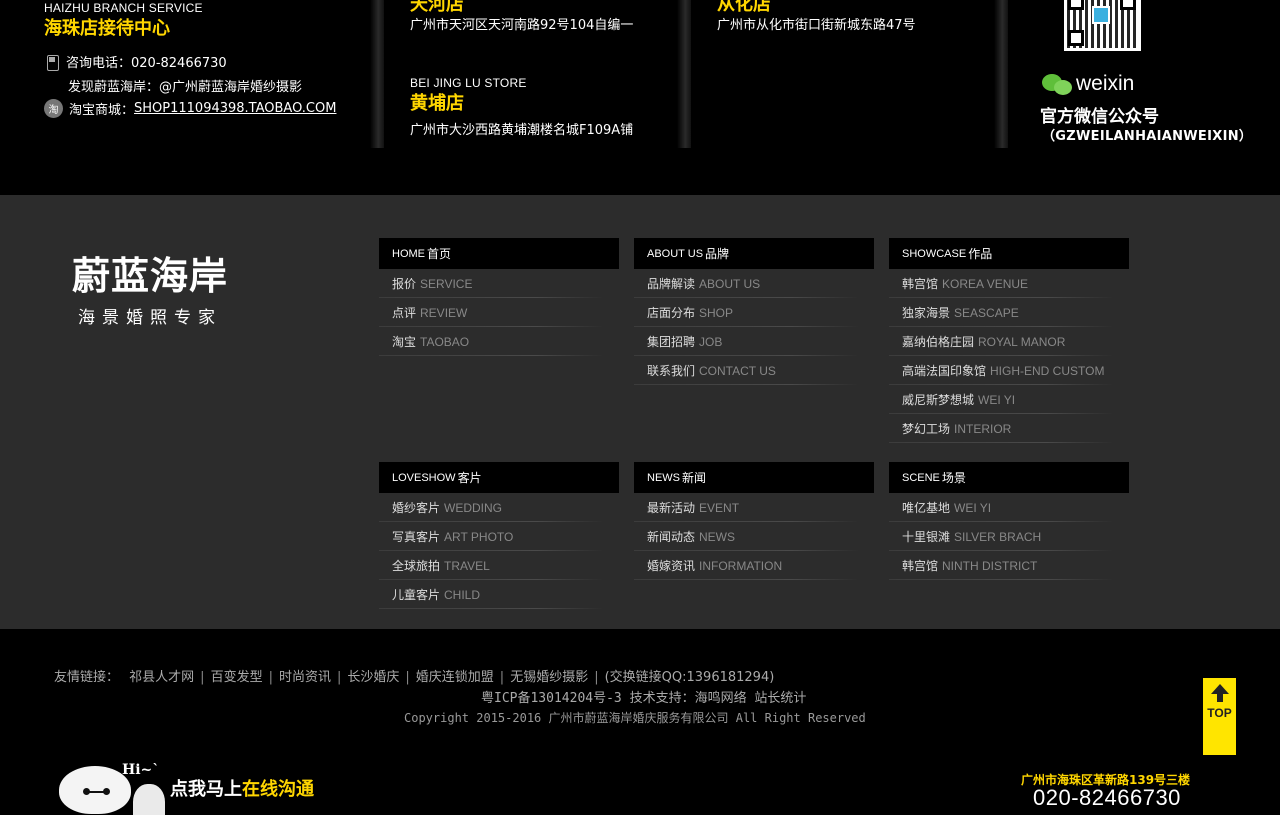 Image resolution: width=1280 pixels, height=815 pixels. I want to click on store-addr-conghua: 广州市从化市街口街新城东路47号, so click(816, 25).